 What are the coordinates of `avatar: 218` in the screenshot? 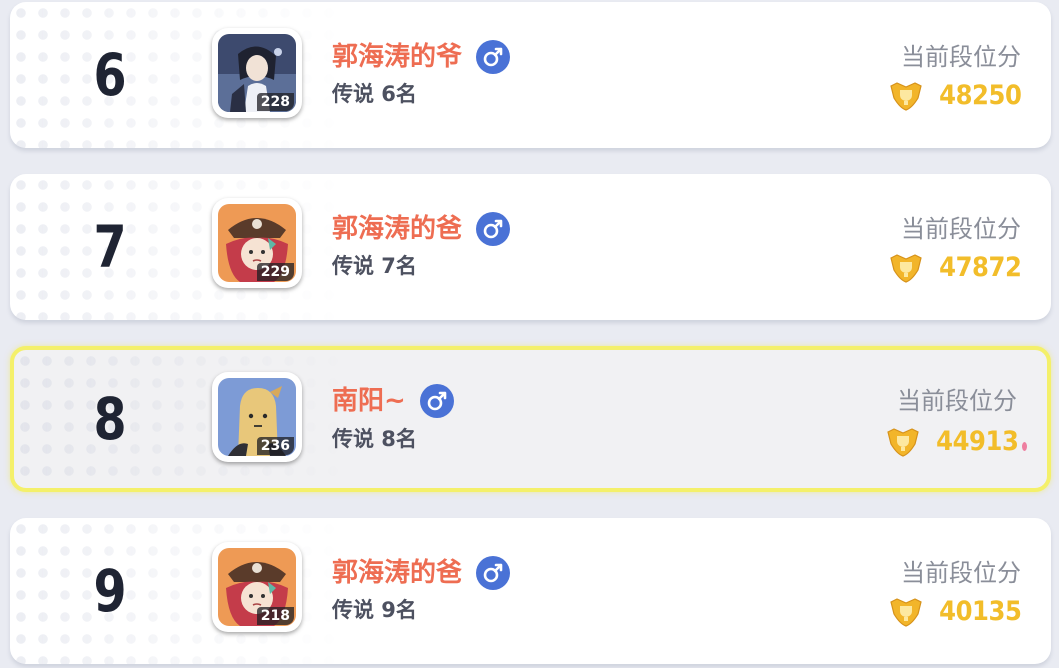 It's located at (257, 587).